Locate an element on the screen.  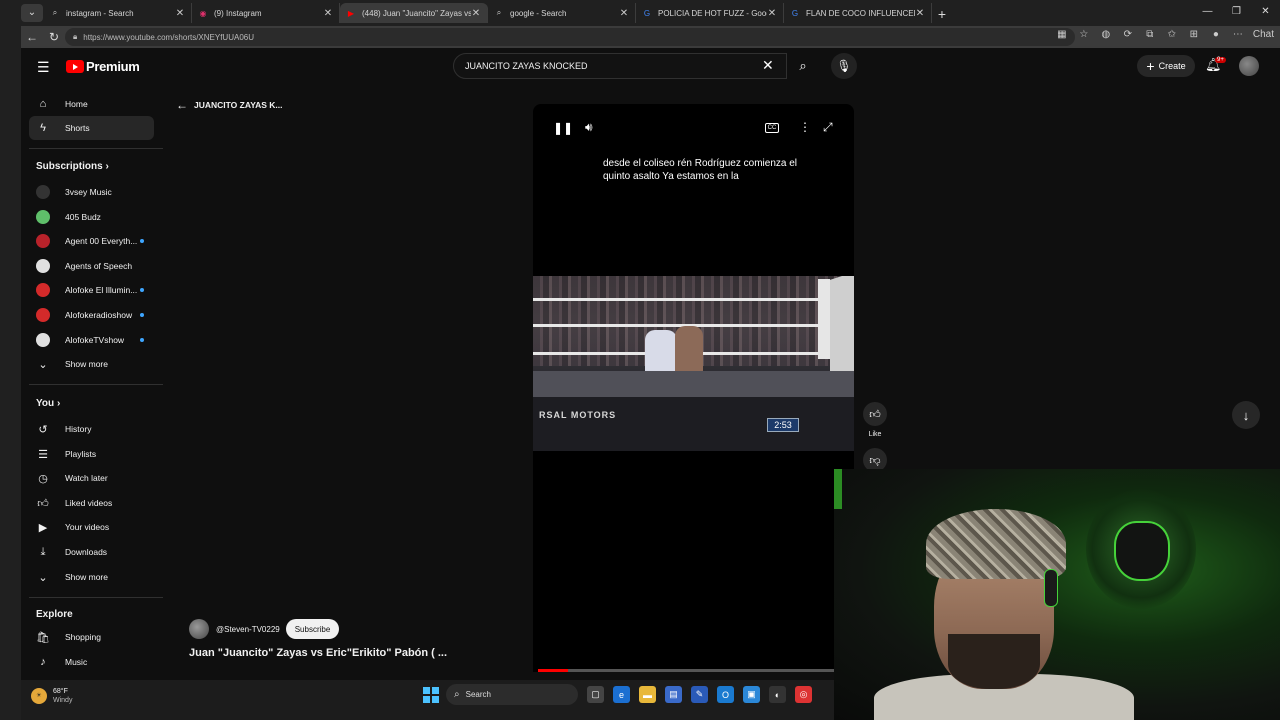
next-short-button: ↓ is located at coordinates (1246, 415).